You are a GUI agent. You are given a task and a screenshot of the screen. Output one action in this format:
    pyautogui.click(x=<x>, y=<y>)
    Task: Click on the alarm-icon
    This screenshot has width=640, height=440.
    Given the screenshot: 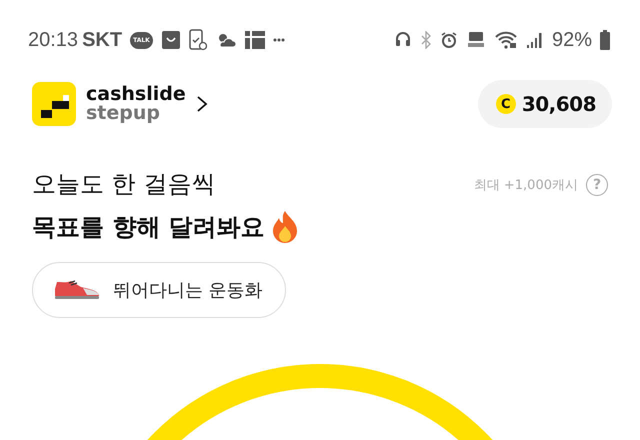 What is the action you would take?
    pyautogui.click(x=449, y=40)
    